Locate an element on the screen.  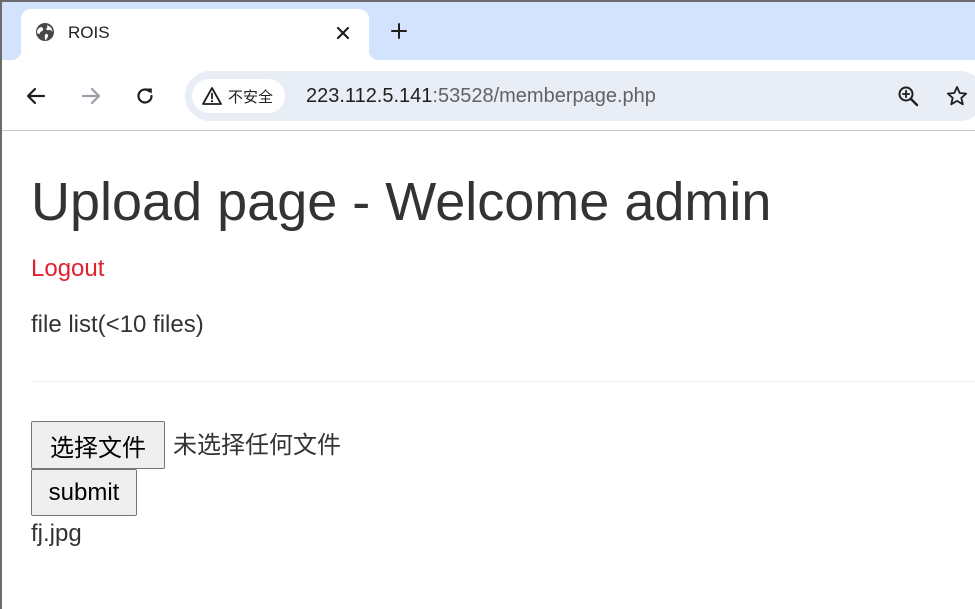
file-list-item: fj.jpg is located at coordinates (56, 533).